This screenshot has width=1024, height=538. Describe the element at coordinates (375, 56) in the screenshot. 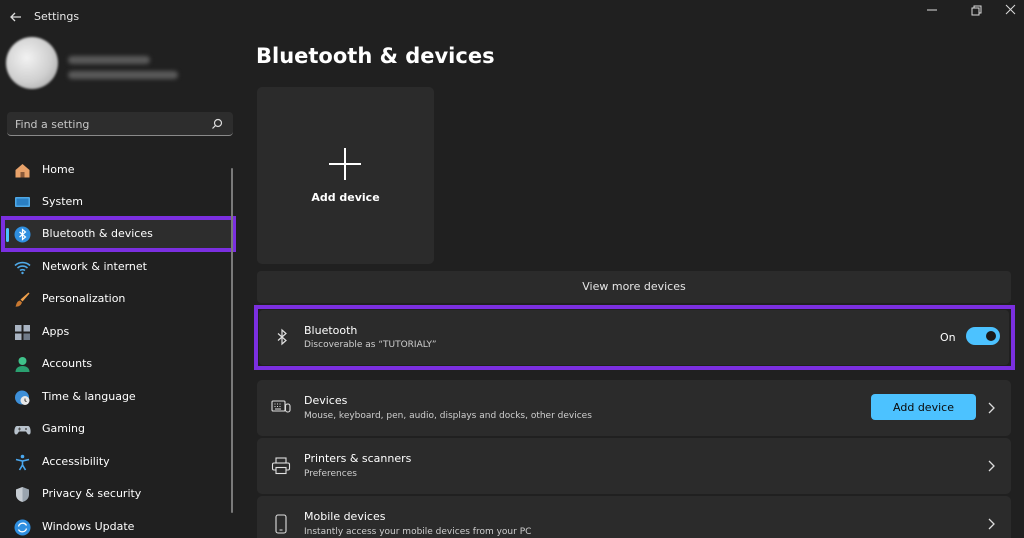

I see `page-title: Bluetooth & devices` at that location.